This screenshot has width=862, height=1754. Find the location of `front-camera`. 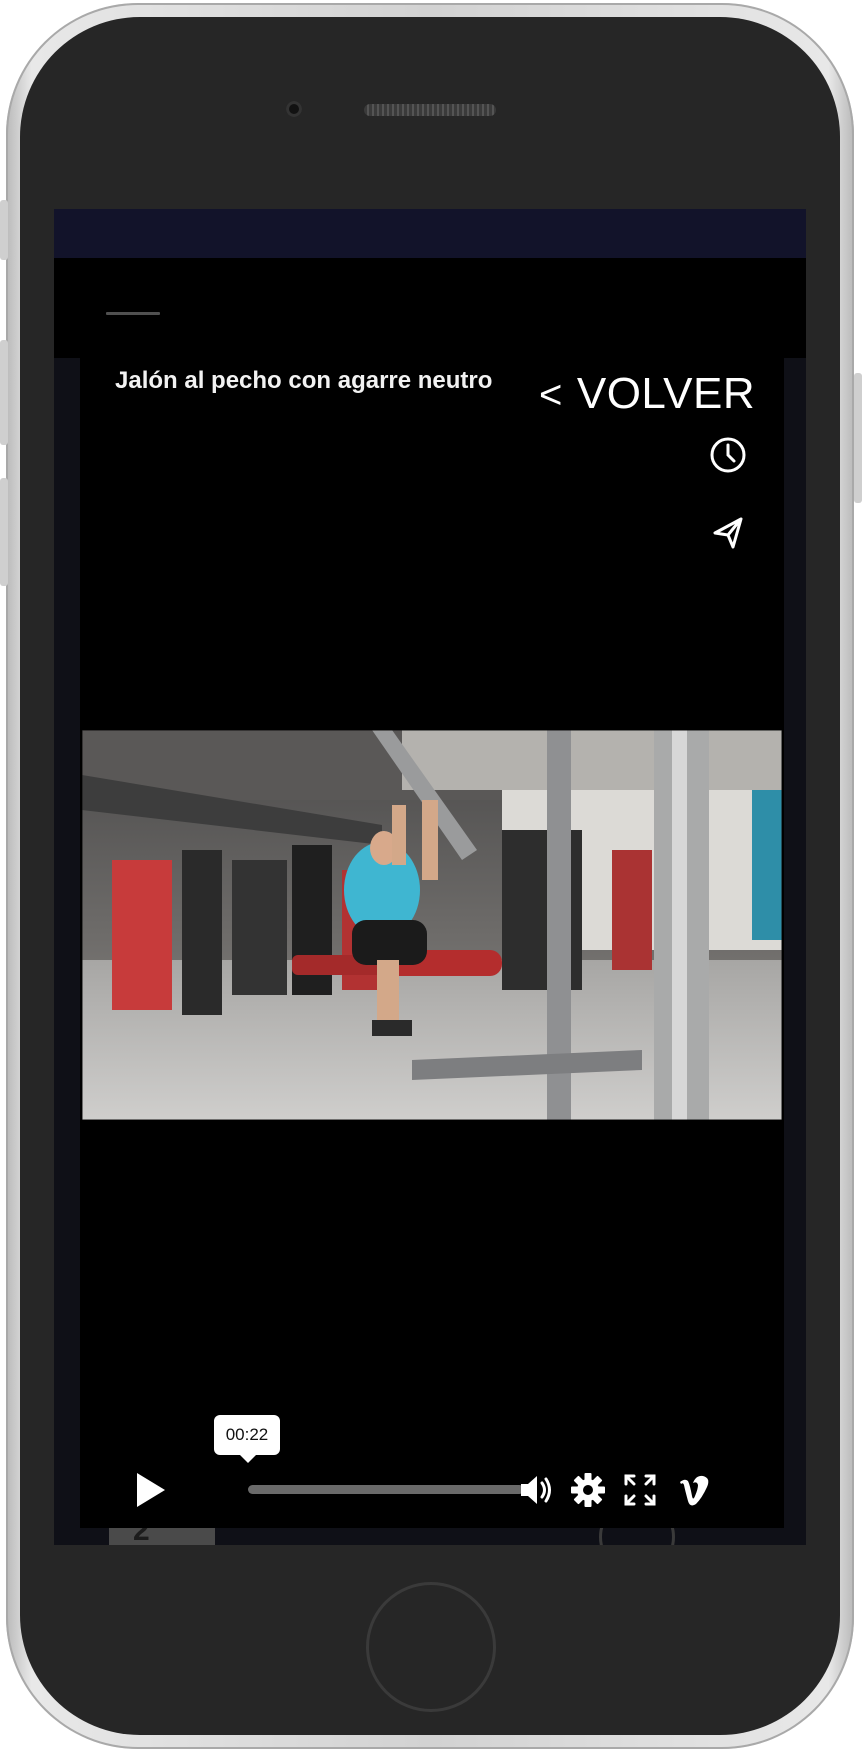

front-camera is located at coordinates (294, 109).